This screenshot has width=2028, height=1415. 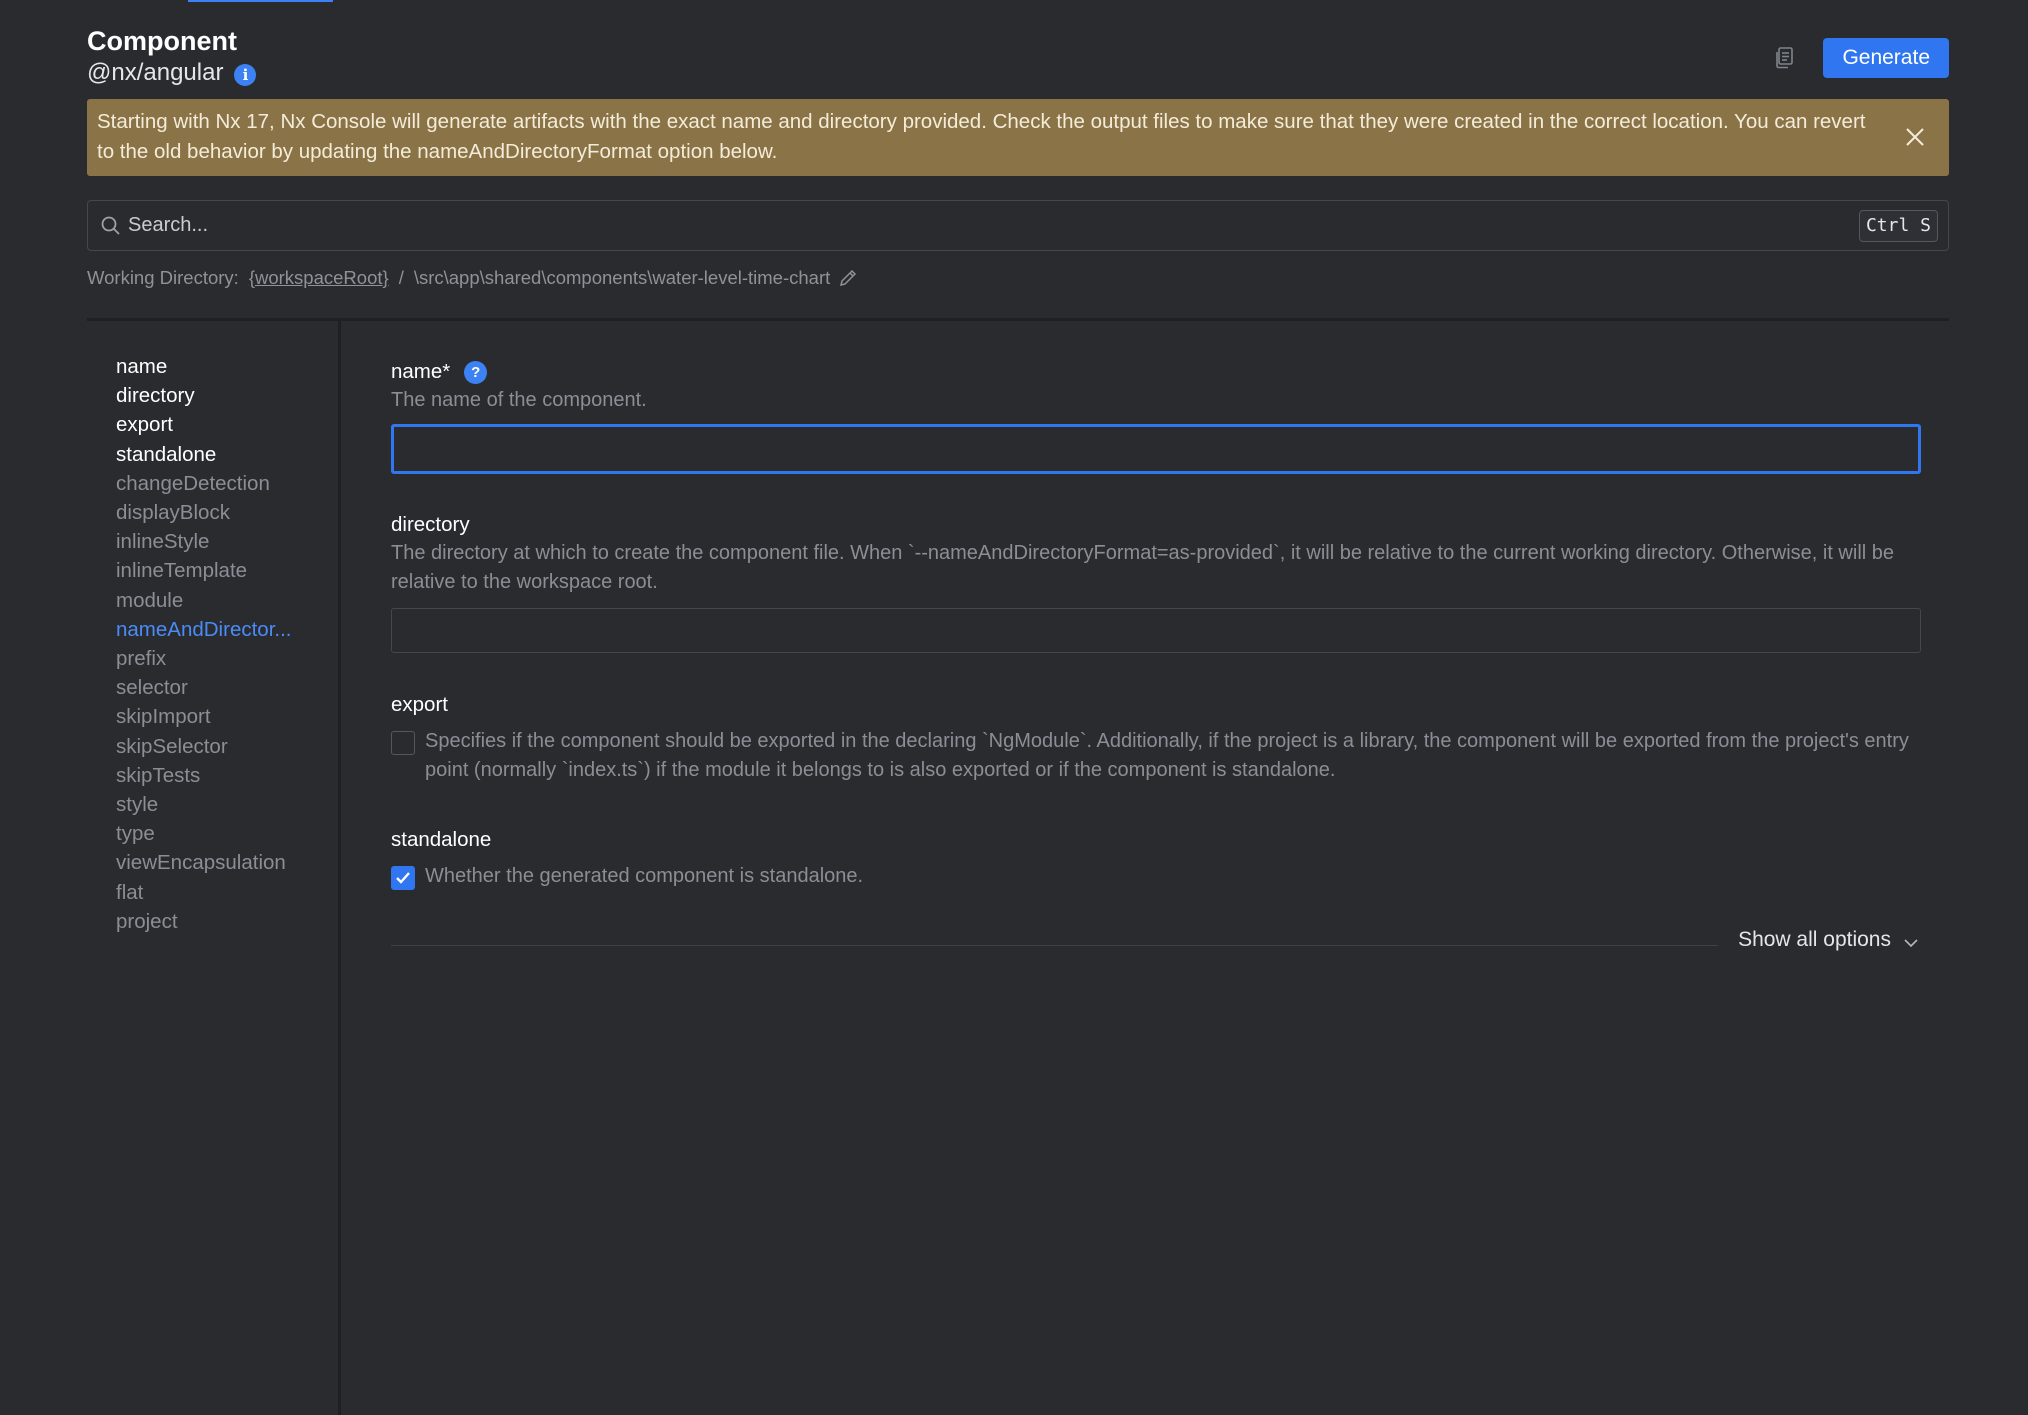 What do you see at coordinates (519, 400) in the screenshot?
I see `field-name-description: The name of the component.` at bounding box center [519, 400].